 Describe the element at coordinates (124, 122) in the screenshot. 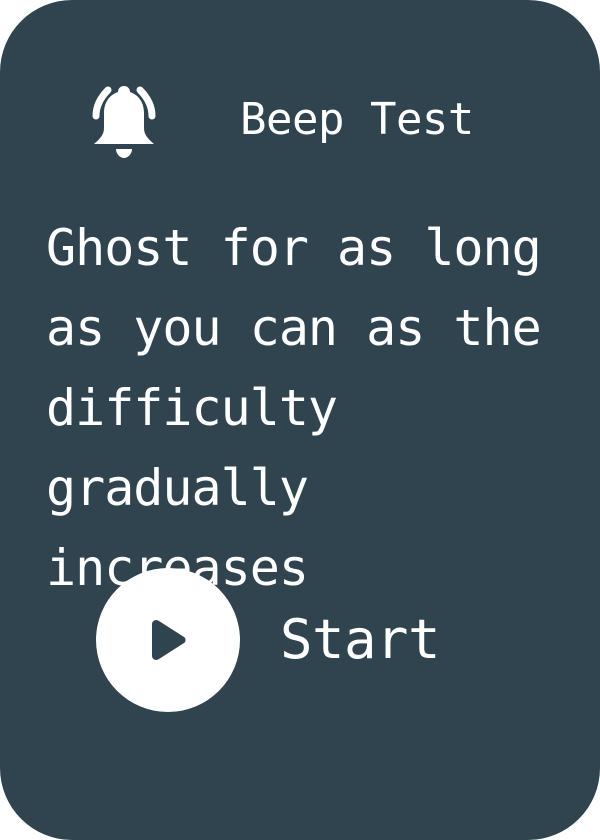

I see `bell-ringing-icon` at that location.